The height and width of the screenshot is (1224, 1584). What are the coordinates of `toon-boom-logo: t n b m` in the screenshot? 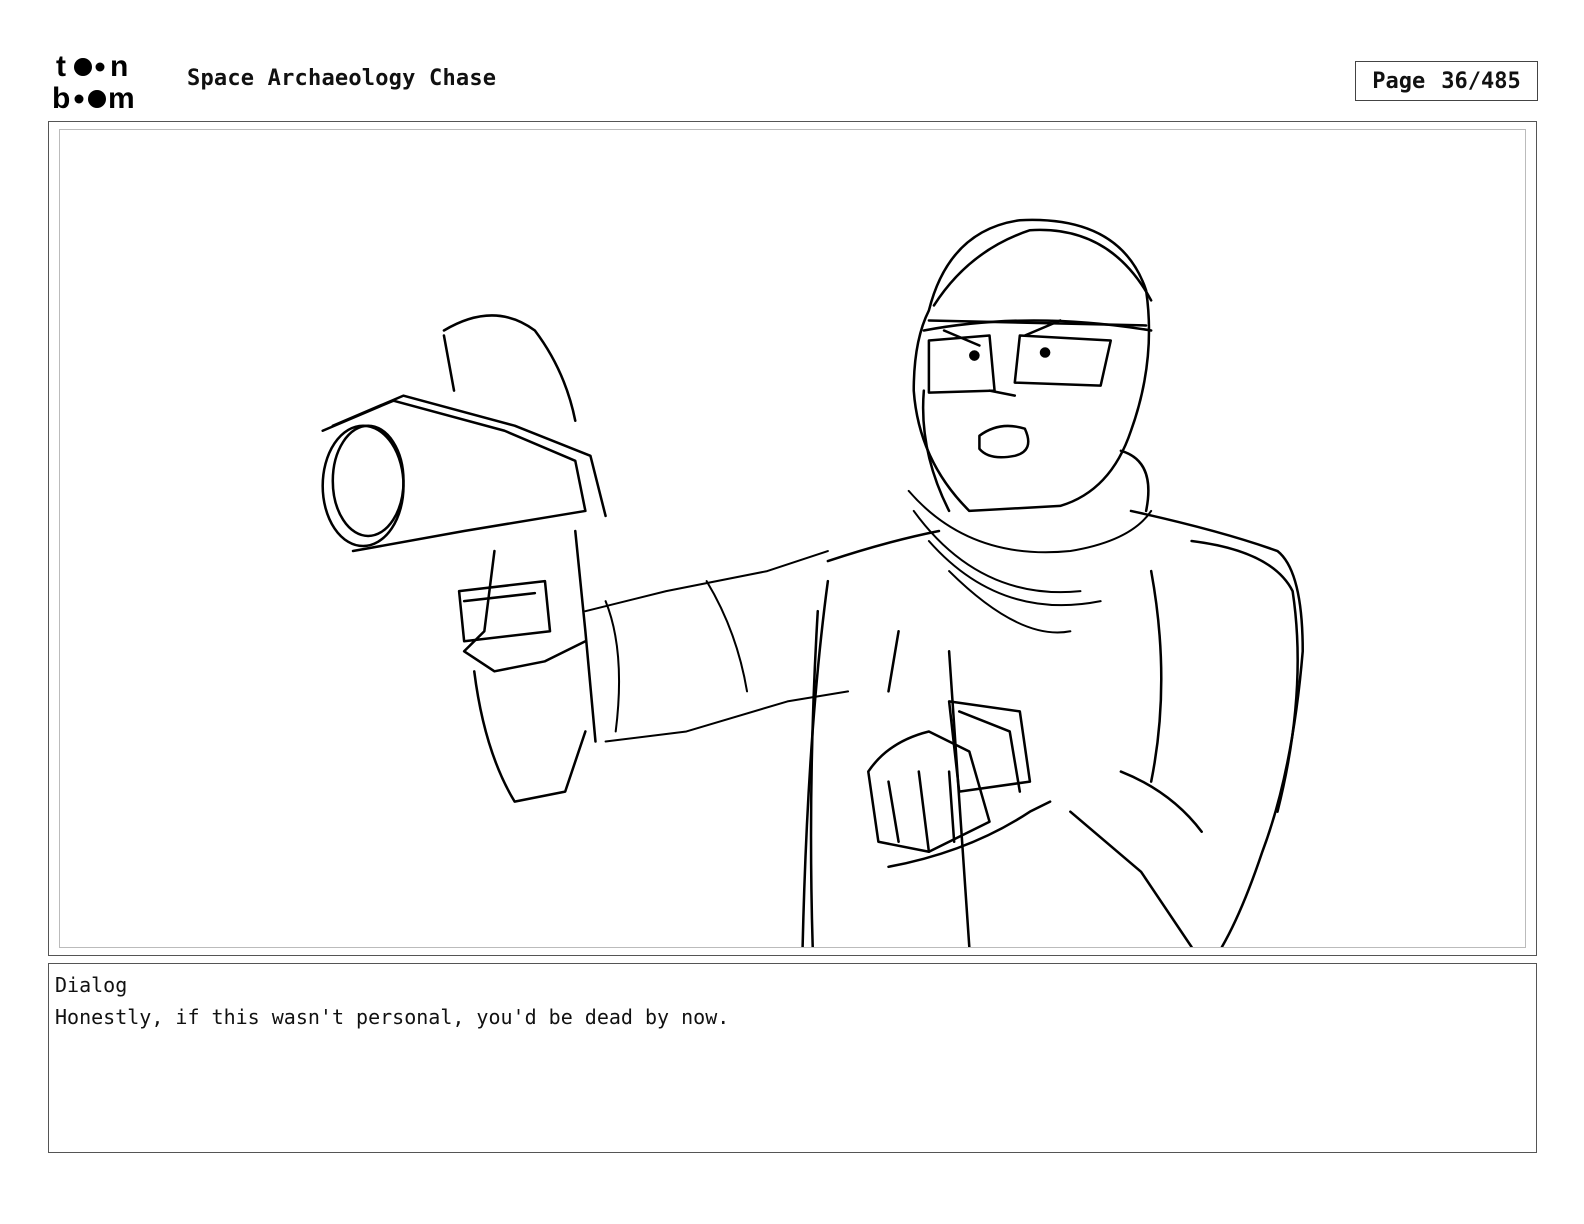 It's located at (108, 82).